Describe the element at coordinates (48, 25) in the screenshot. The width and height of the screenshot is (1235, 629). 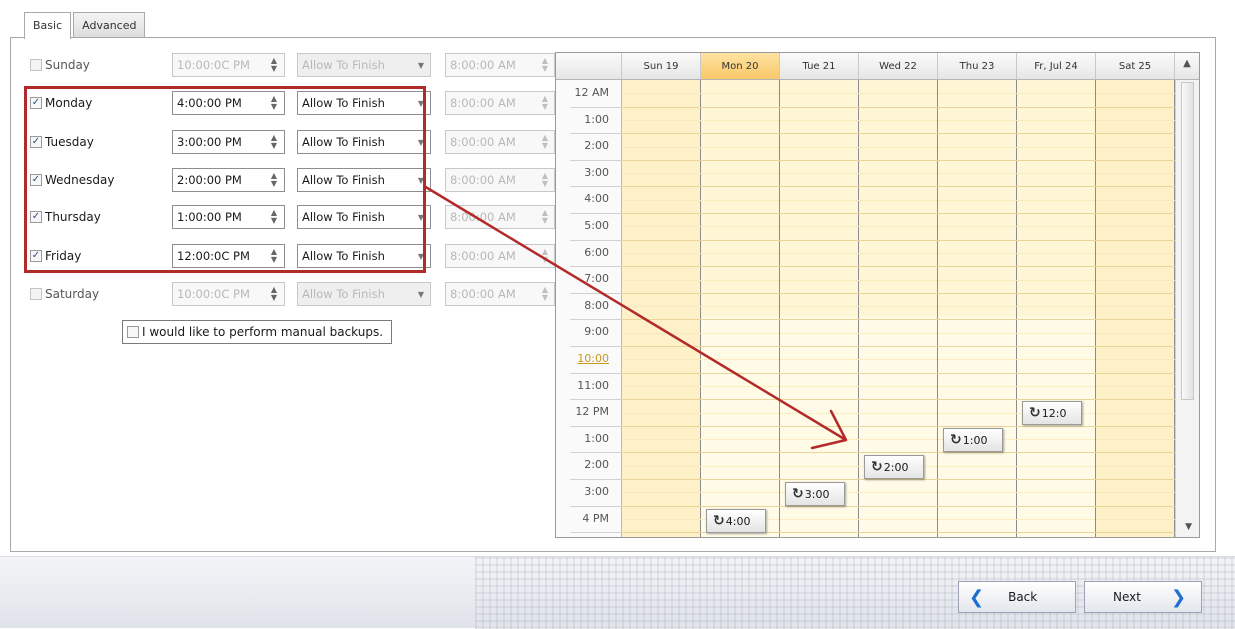
I see `tab-basic: Basic` at that location.